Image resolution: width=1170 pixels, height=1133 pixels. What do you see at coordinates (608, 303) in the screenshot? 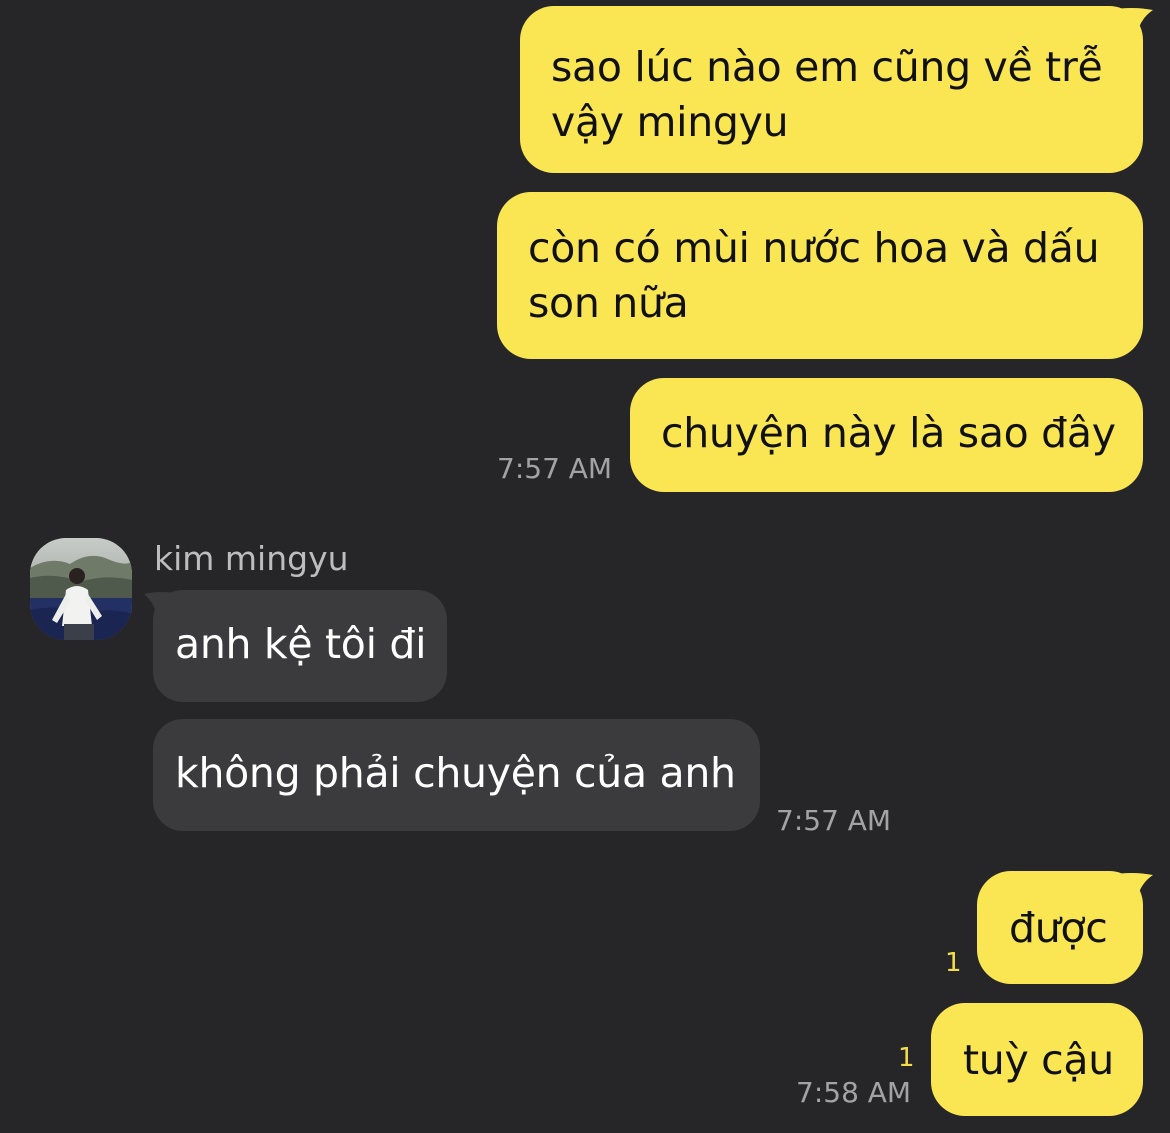
I see `message-text-line: son nữa` at bounding box center [608, 303].